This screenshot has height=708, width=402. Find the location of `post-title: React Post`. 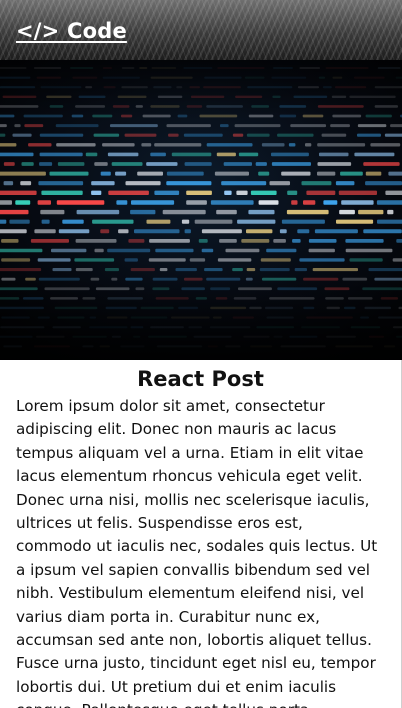

post-title: React Post is located at coordinates (200, 379).